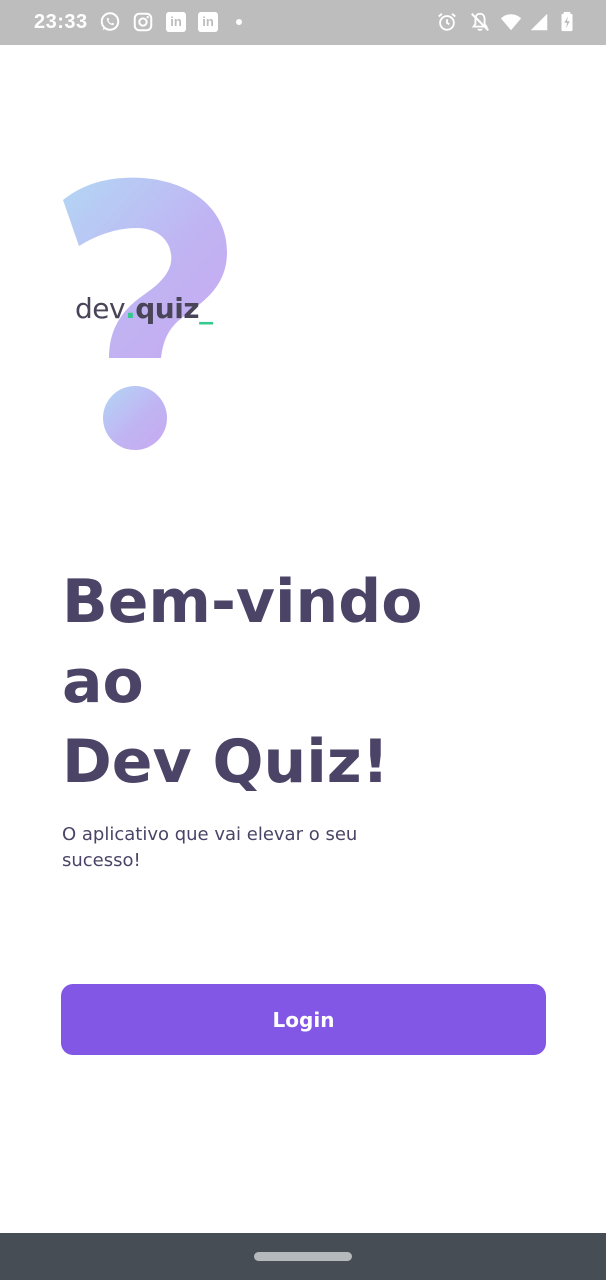  What do you see at coordinates (567, 22) in the screenshot?
I see `battery-charging-icon` at bounding box center [567, 22].